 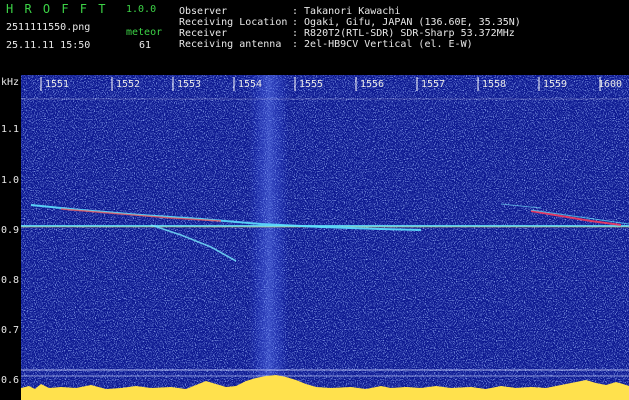 I want to click on x-tick-label: 1556, so click(x=372, y=84).